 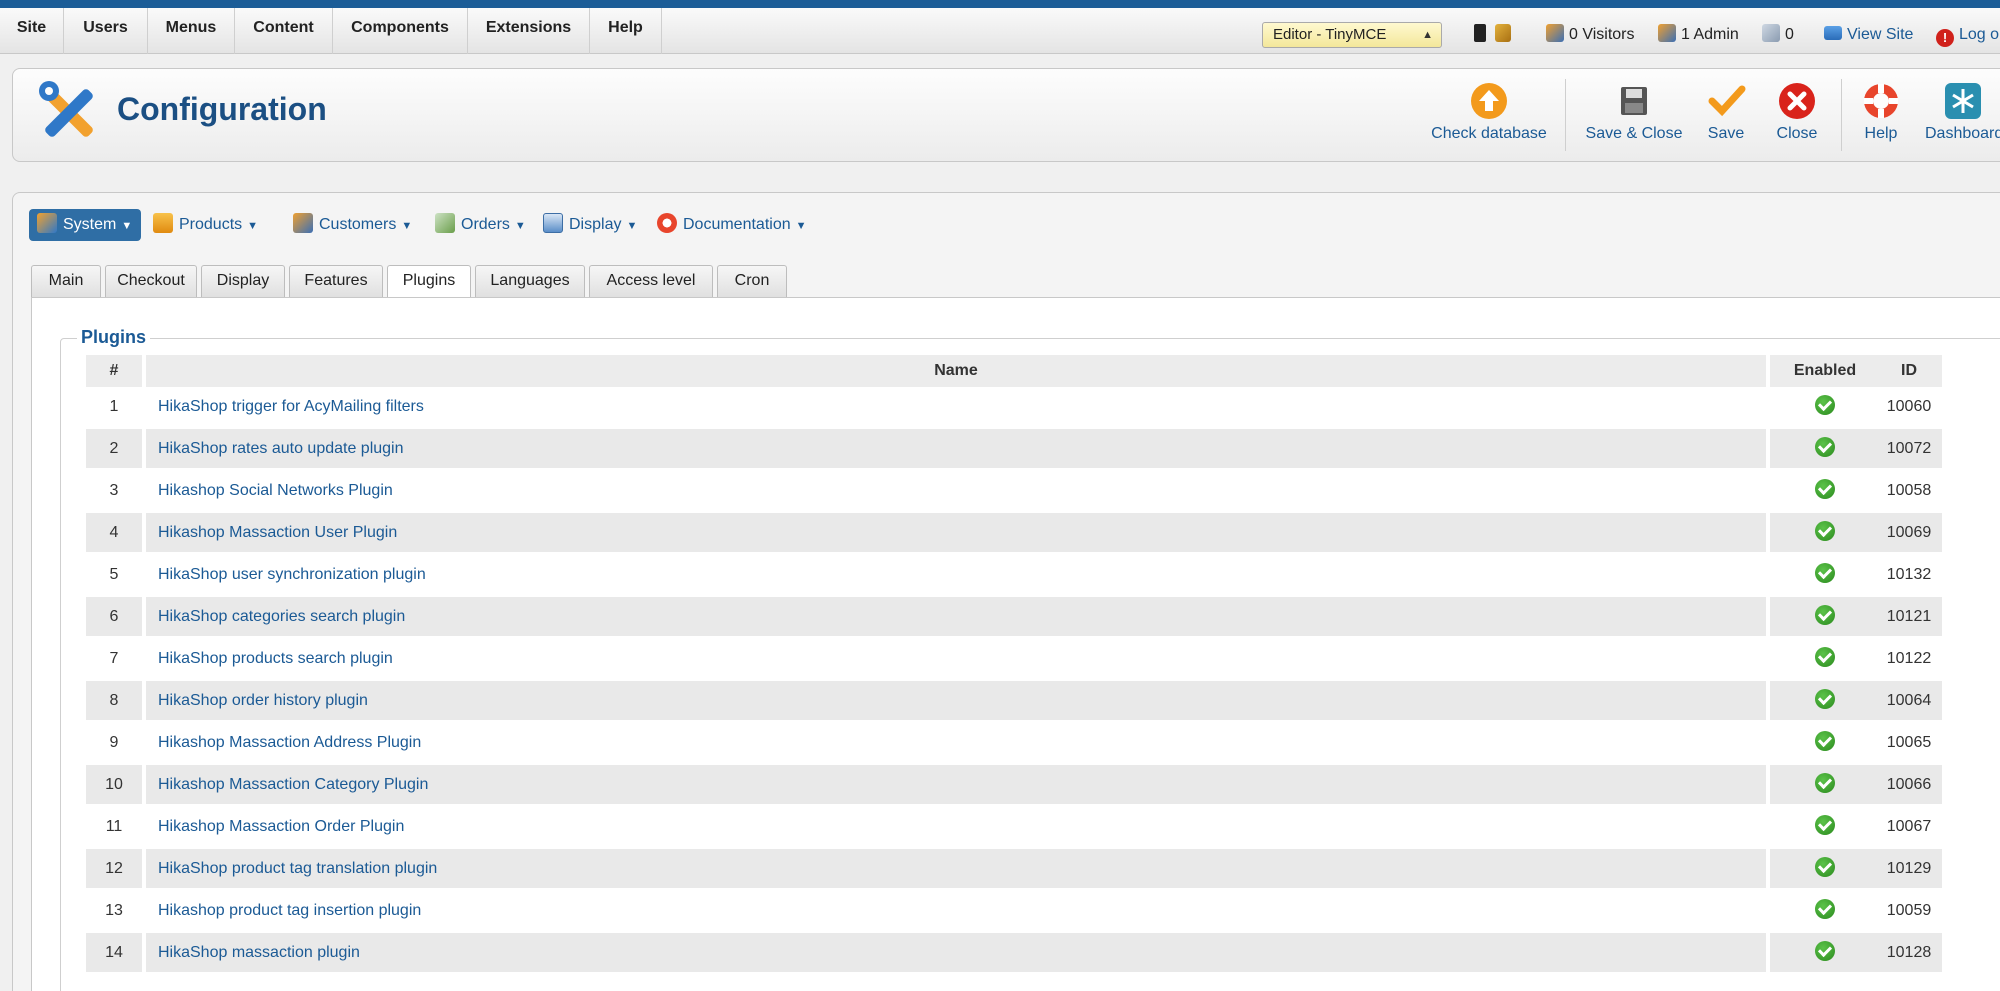 I want to click on editor-select: Editor - TinyMCE ▲, so click(x=1352, y=35).